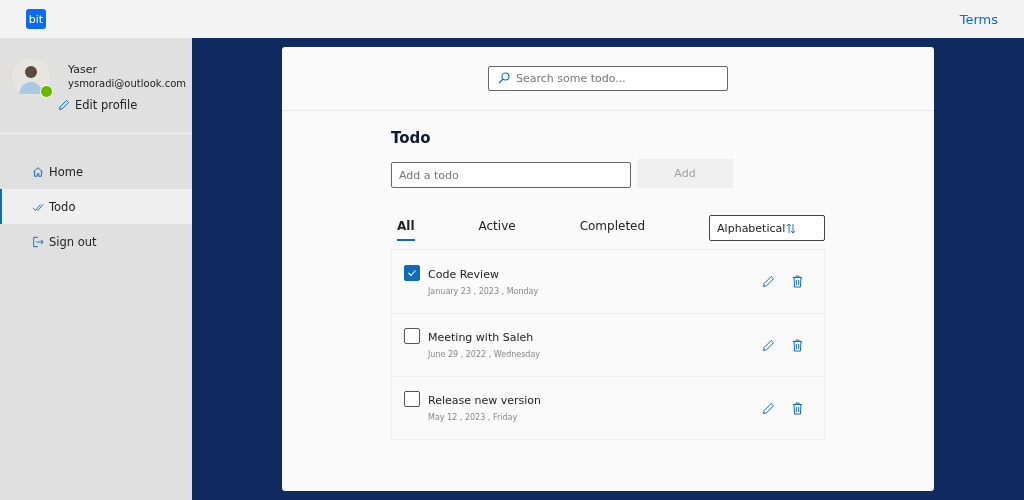 The width and height of the screenshot is (1024, 500). What do you see at coordinates (464, 274) in the screenshot?
I see `todo-title: Code Review` at bounding box center [464, 274].